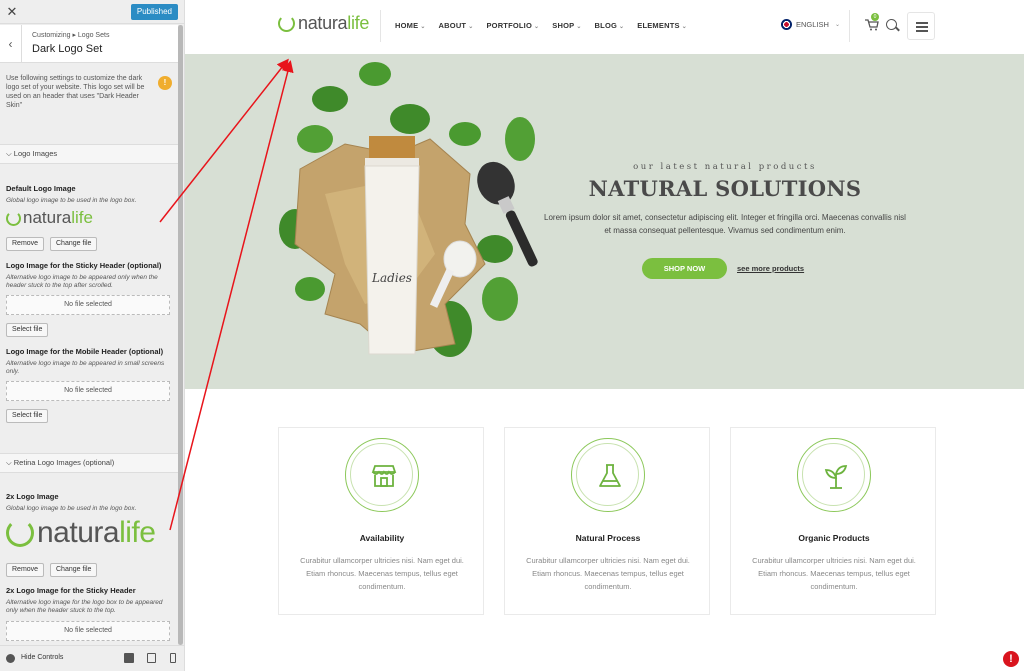  What do you see at coordinates (71, 590) in the screenshot?
I see `retina-sticky-label: 2x Logo Image for the Sticky Header` at bounding box center [71, 590].